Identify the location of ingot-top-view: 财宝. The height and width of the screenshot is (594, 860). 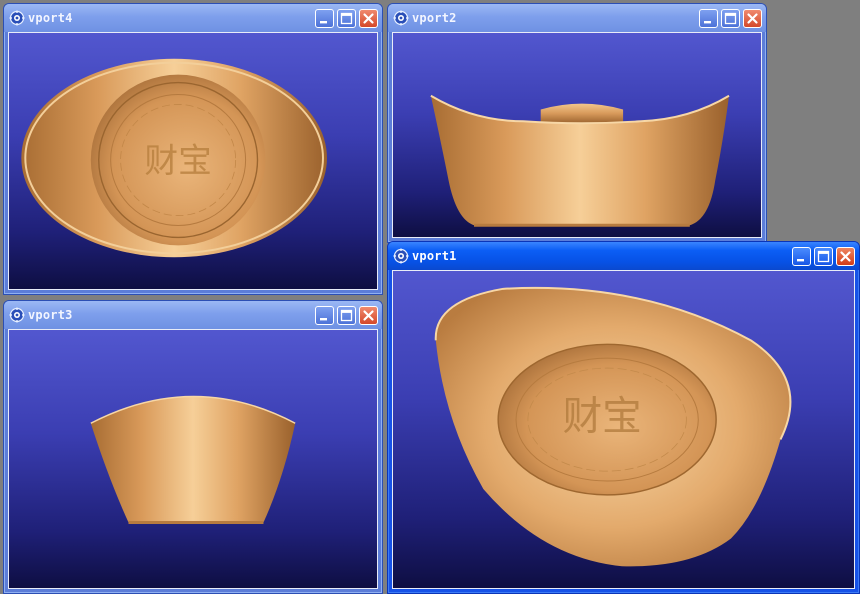
(174, 158).